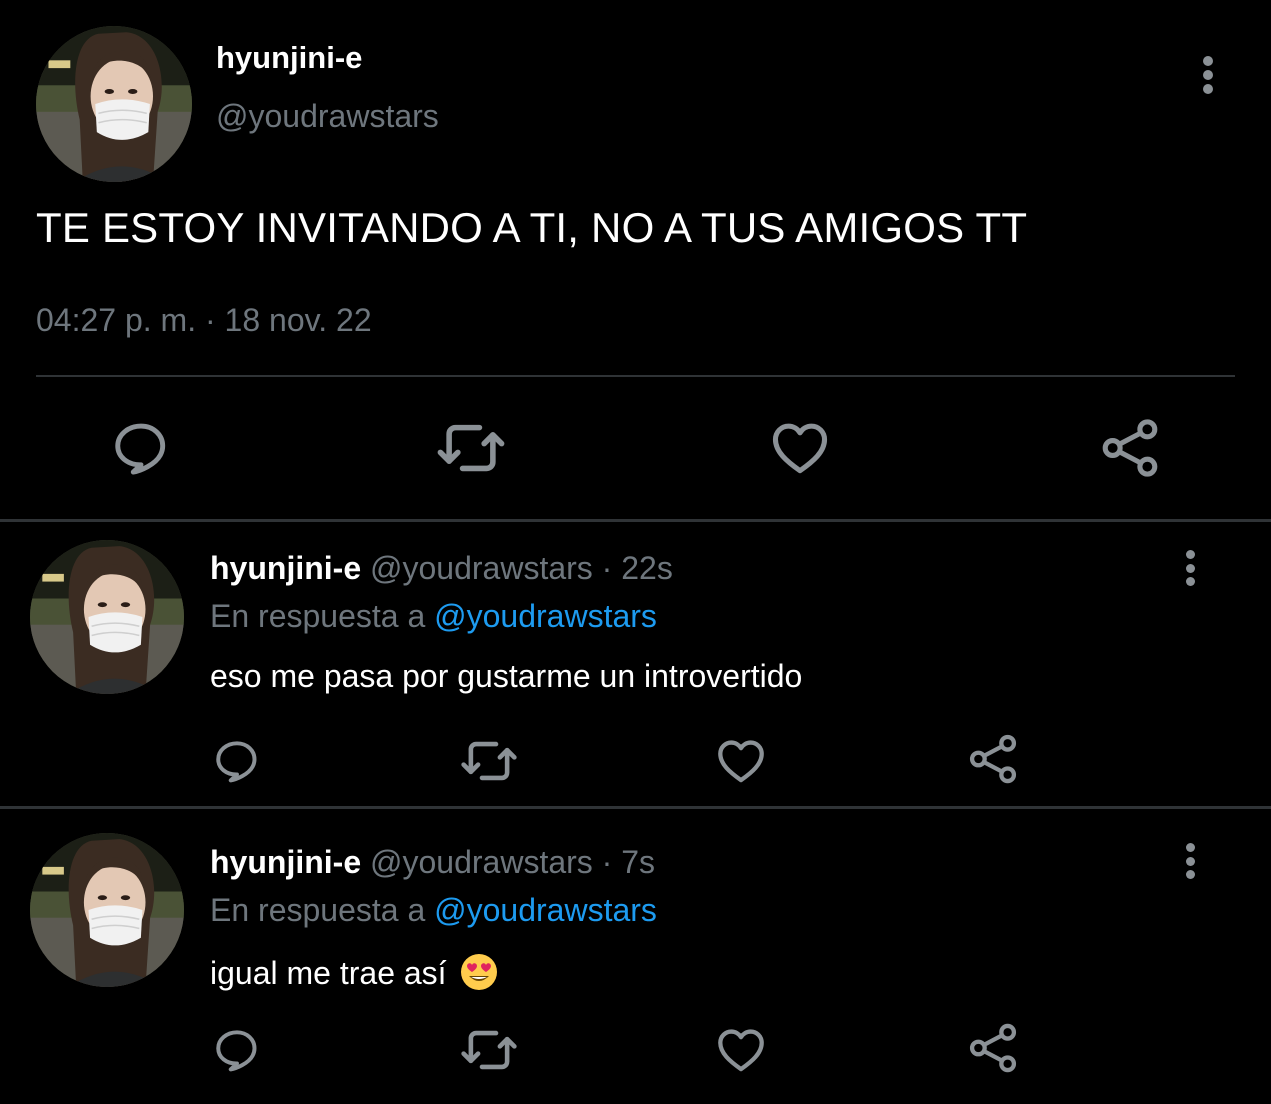 The image size is (1271, 1104). I want to click on relative-time: 7s, so click(638, 862).